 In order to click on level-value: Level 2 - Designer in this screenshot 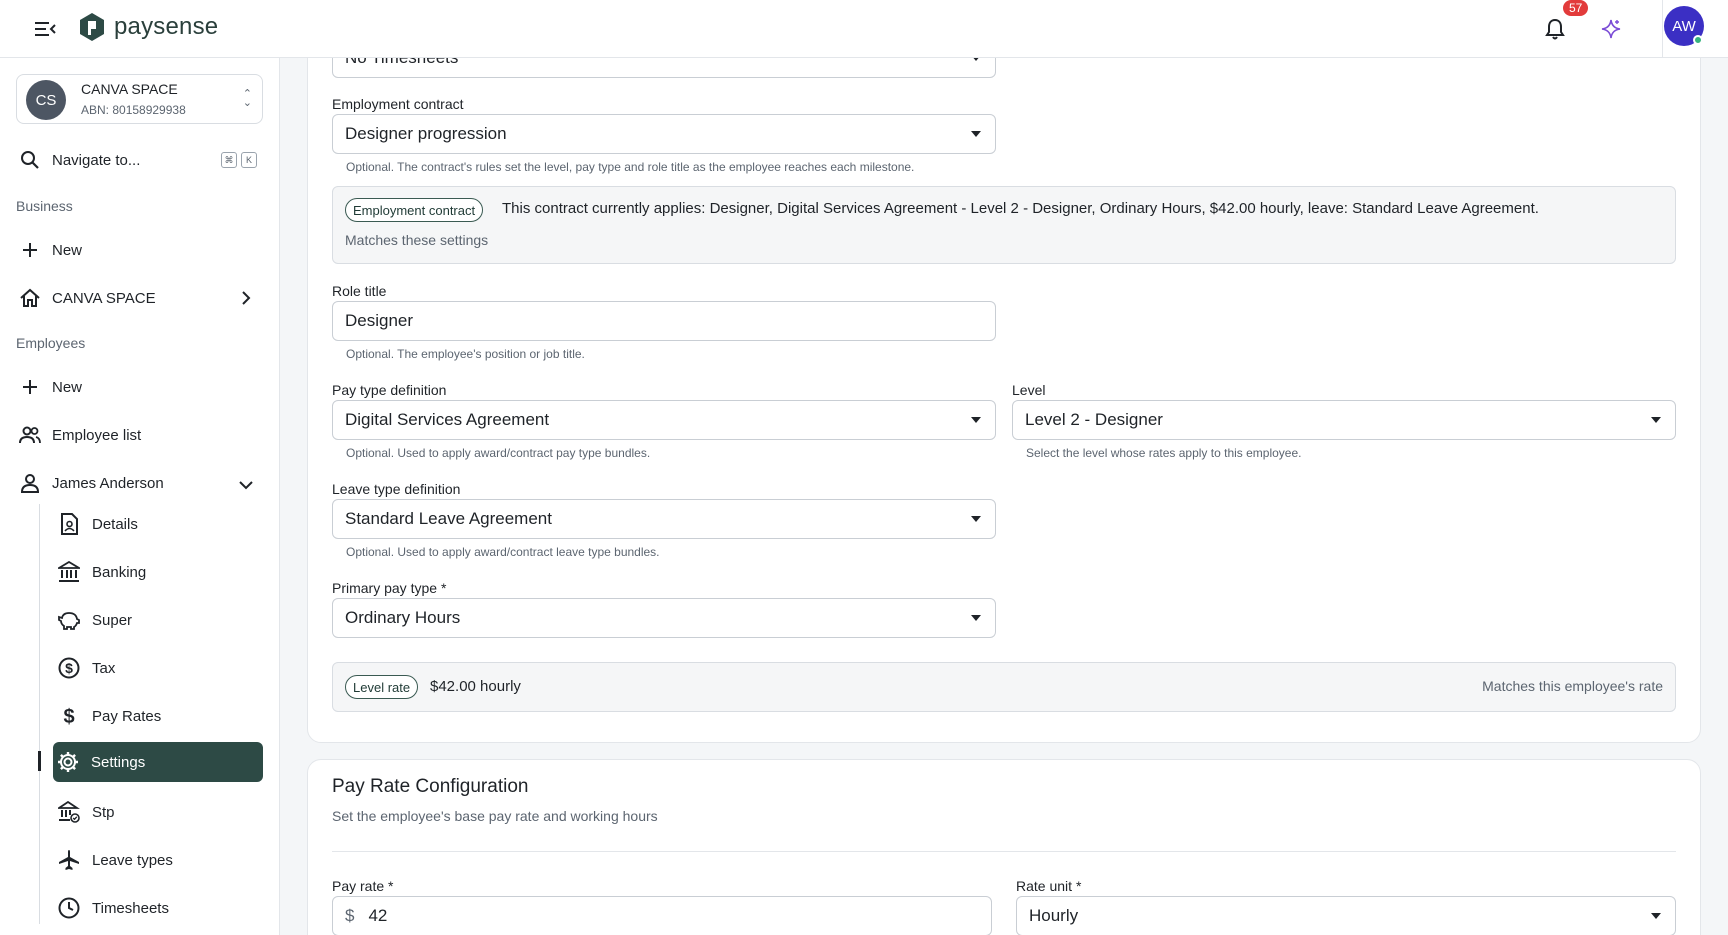, I will do `click(1094, 419)`.